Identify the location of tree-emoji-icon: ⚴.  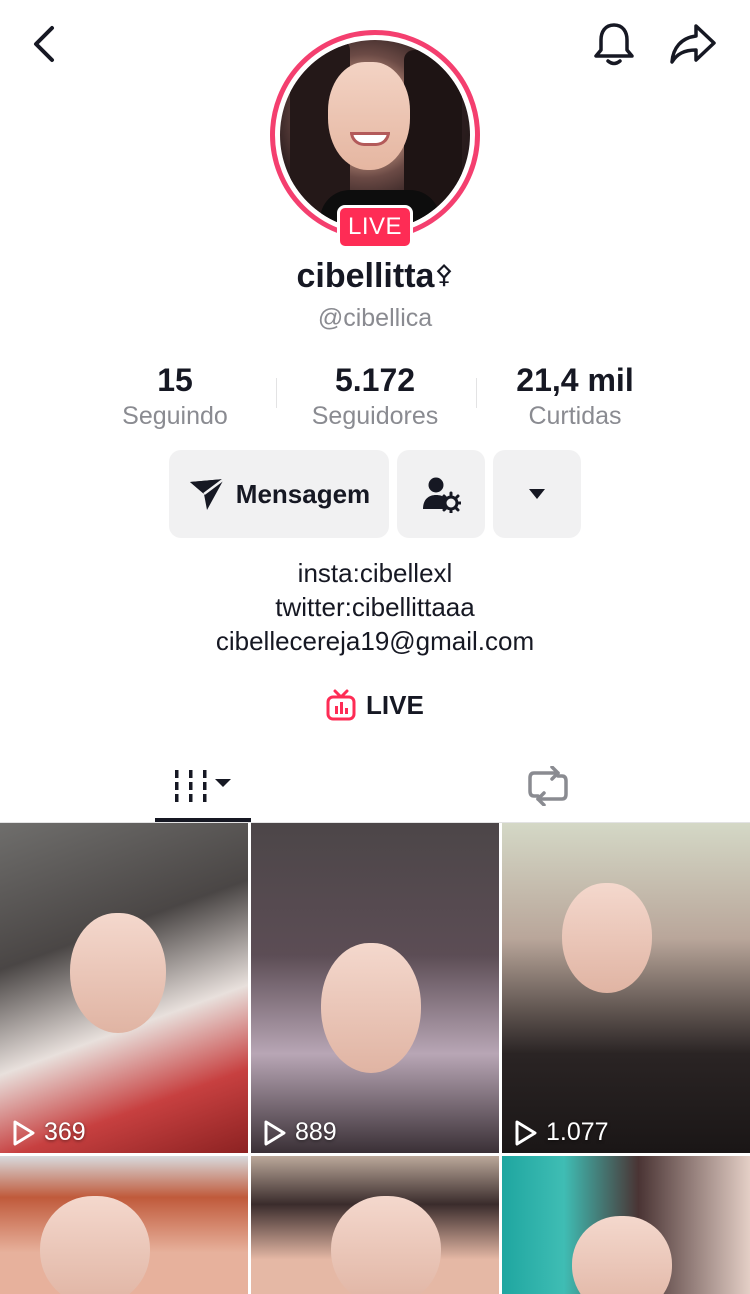
(444, 274).